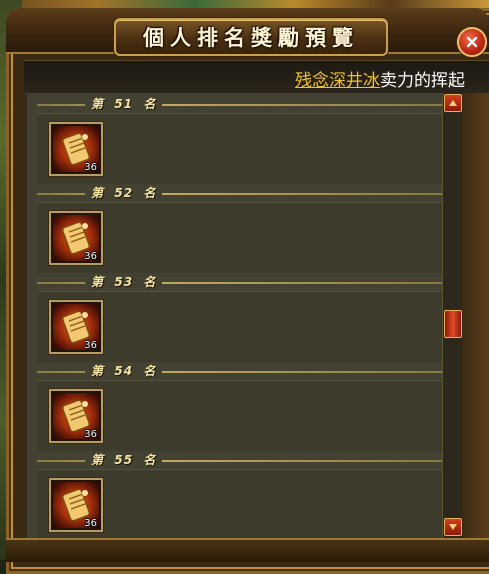 Image resolution: width=489 pixels, height=574 pixels. I want to click on notice-player-name: 残念深井冰, so click(337, 81).